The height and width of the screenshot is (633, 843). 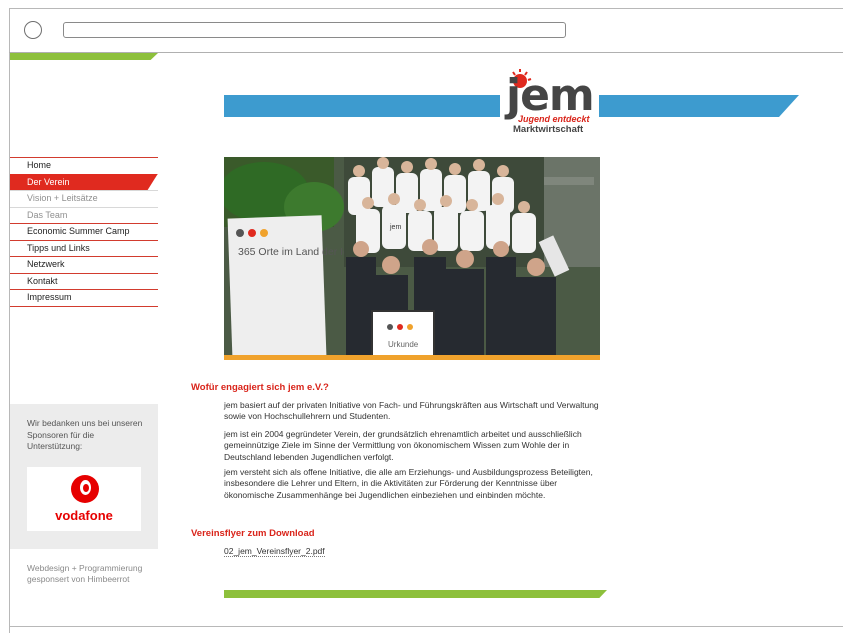 What do you see at coordinates (550, 95) in the screenshot?
I see `logo-wordmark: jem` at bounding box center [550, 95].